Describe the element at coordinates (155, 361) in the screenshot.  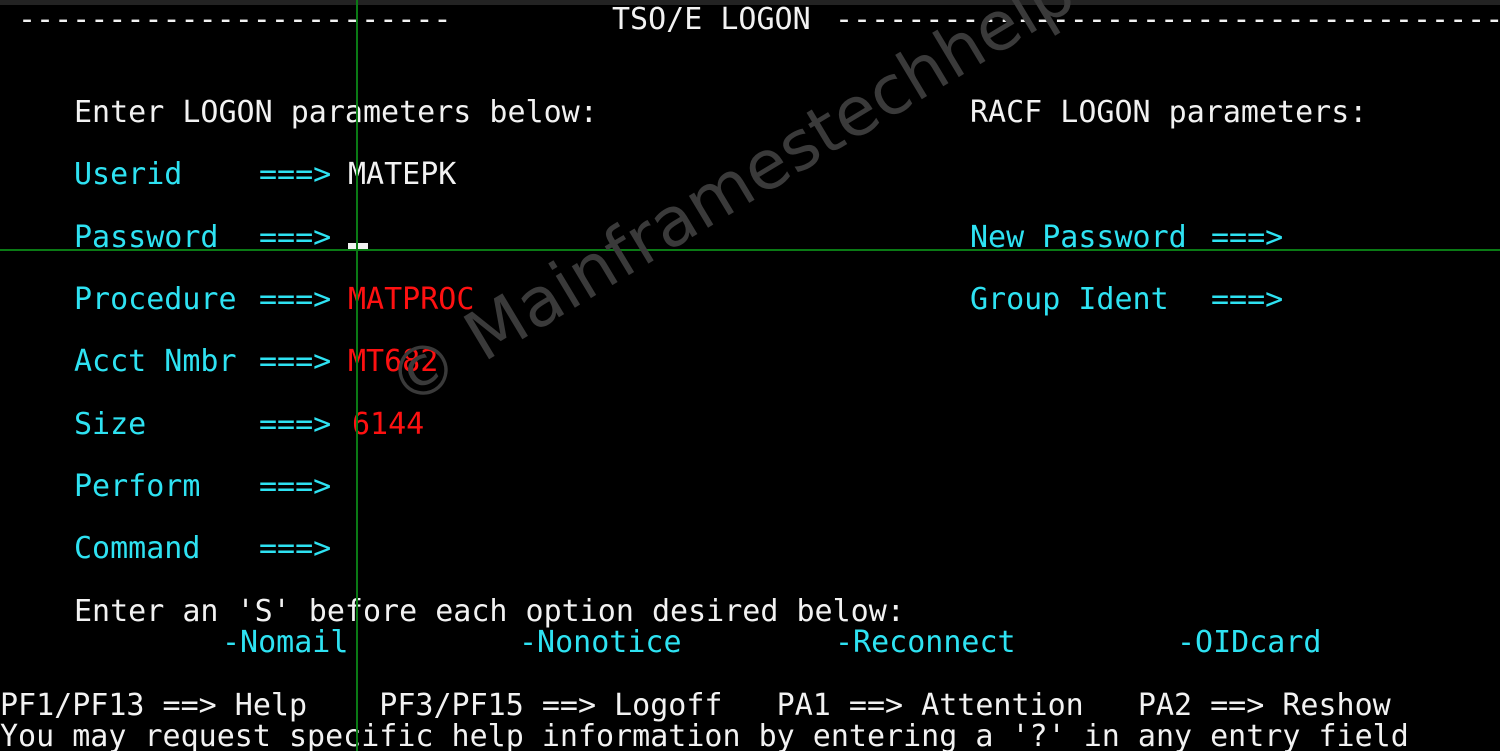
I see `field-label-acct-nmbr: Acct Nmbr` at that location.